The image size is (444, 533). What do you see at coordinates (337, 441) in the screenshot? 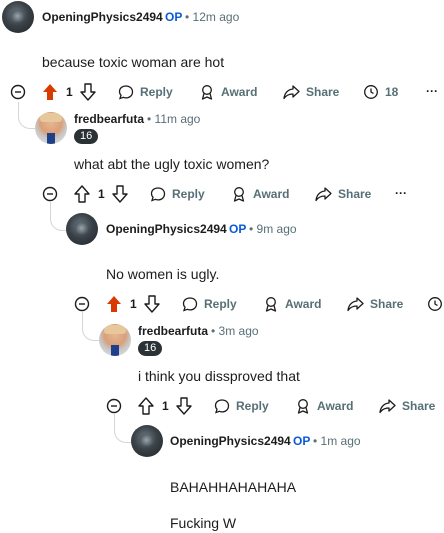
I see `comment-time: • 1m ago` at bounding box center [337, 441].